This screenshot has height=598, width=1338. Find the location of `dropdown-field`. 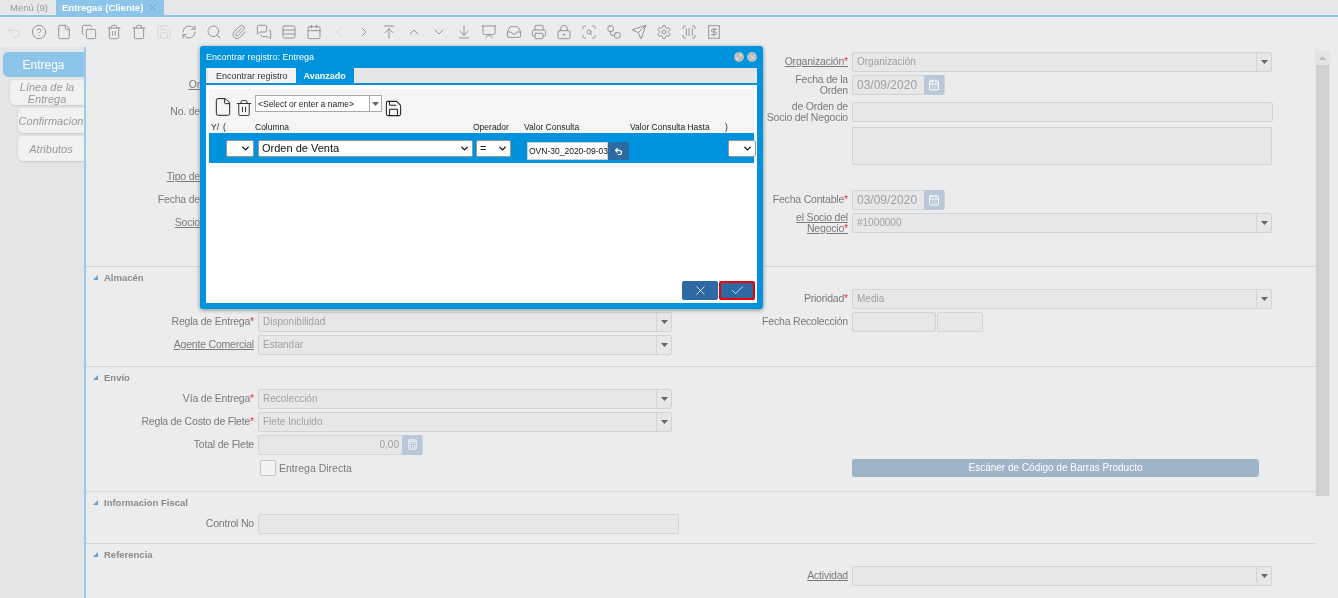

dropdown-field is located at coordinates (1062, 575).